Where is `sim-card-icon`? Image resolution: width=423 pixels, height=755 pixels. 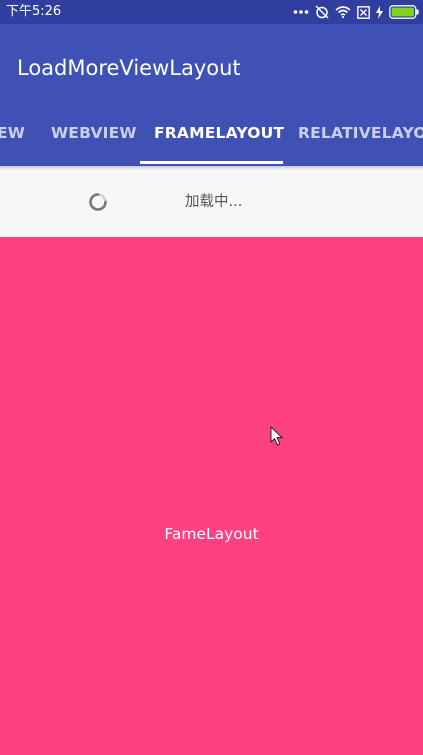
sim-card-icon is located at coordinates (363, 12).